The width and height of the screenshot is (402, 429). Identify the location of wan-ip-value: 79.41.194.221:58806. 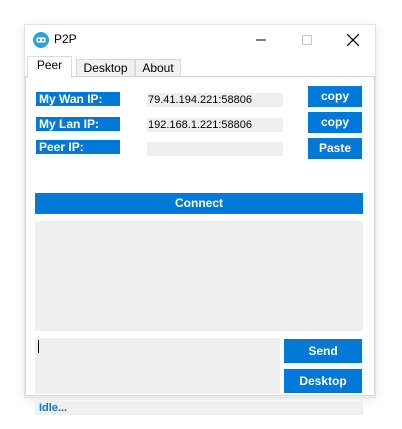
(215, 100).